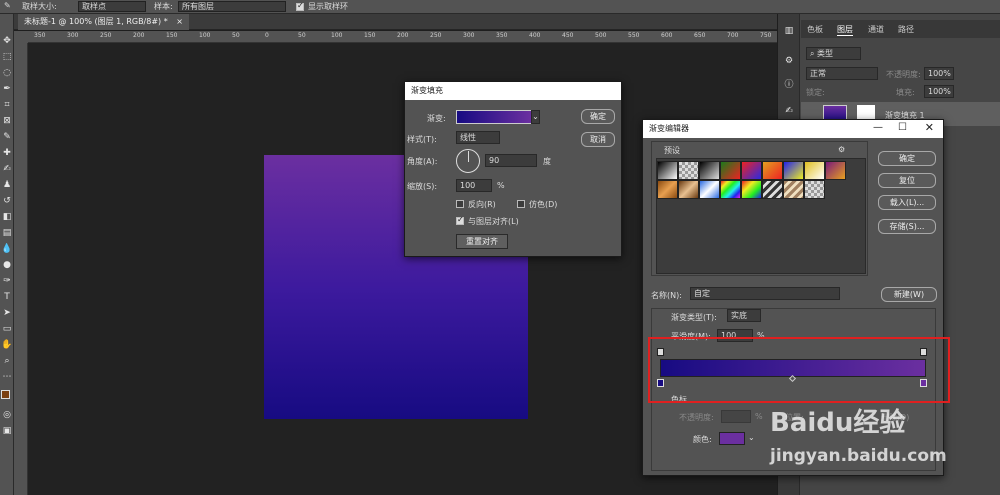 The width and height of the screenshot is (1000, 495). Describe the element at coordinates (7, 377) in the screenshot. I see `more-tools-icon: ⋯` at that location.